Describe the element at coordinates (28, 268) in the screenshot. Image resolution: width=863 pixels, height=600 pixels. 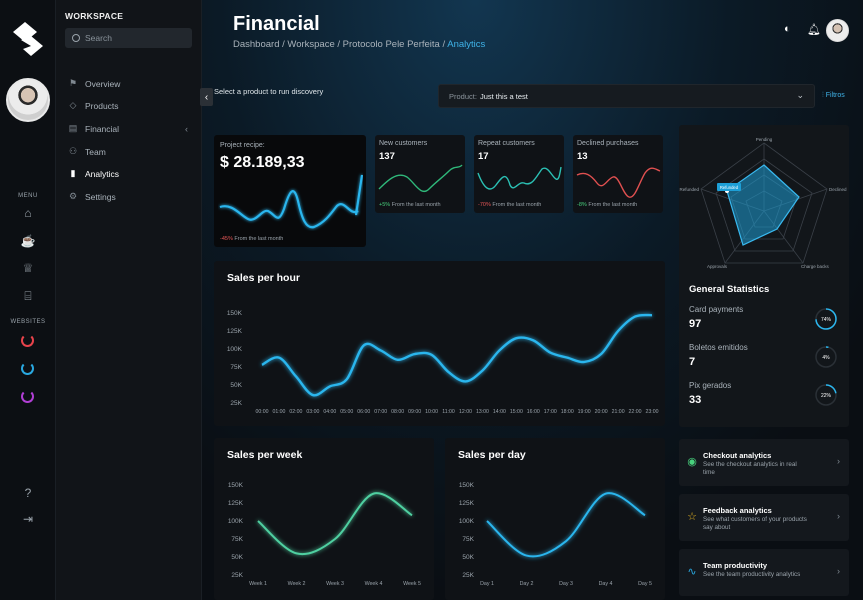
I see `academic-icon: ♕` at that location.